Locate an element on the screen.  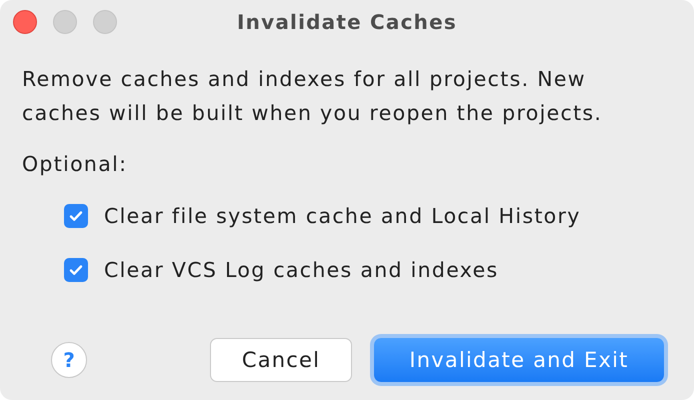
checkbox-label: Clear VCS Log caches and indexes is located at coordinates (301, 270).